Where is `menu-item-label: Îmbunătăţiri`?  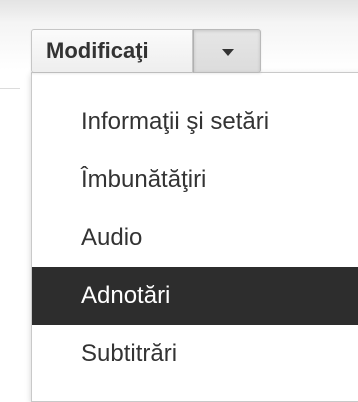 menu-item-label: Îmbunătăţiri is located at coordinates (144, 179).